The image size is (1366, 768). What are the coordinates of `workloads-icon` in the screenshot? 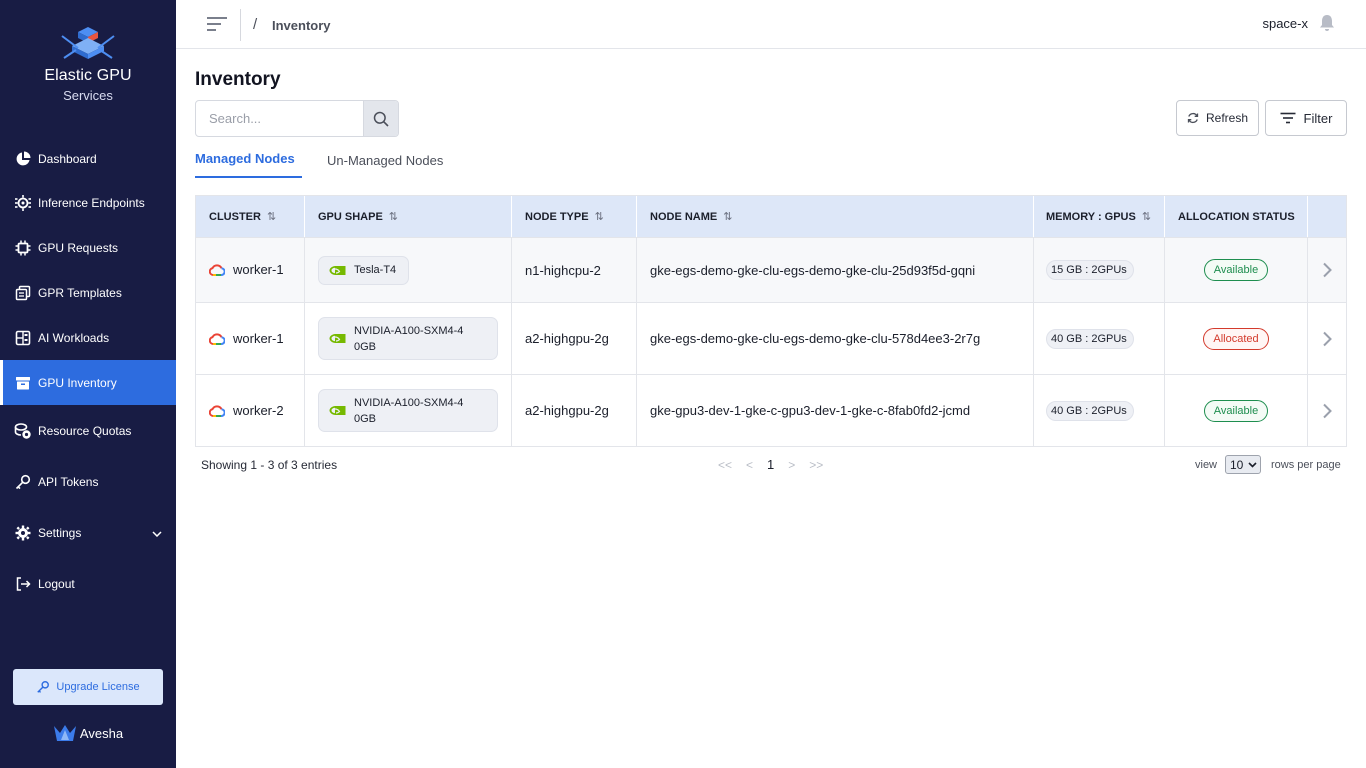 It's located at (23, 338).